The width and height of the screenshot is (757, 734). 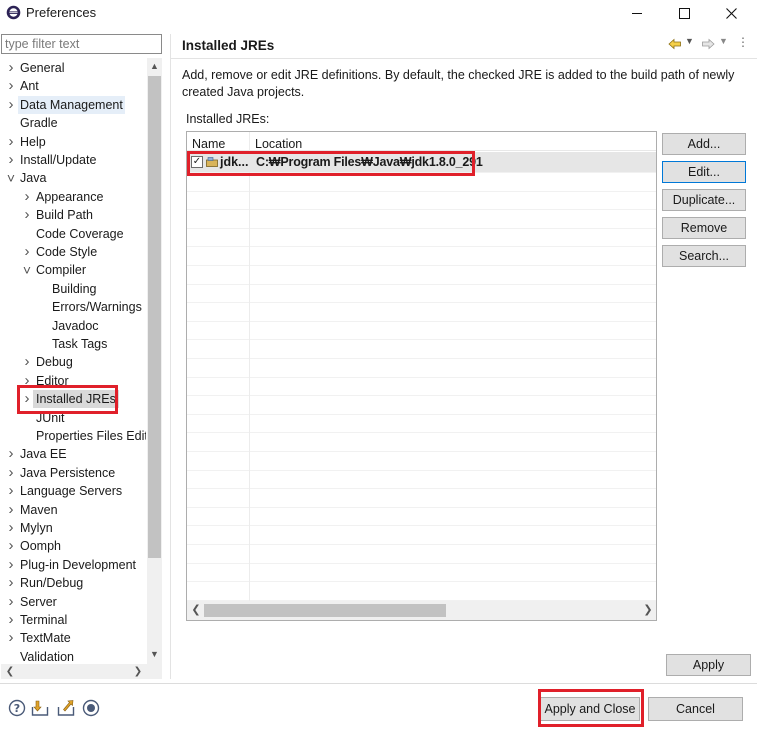 I want to click on annotation-highlight-installed-jres, so click(x=67, y=399).